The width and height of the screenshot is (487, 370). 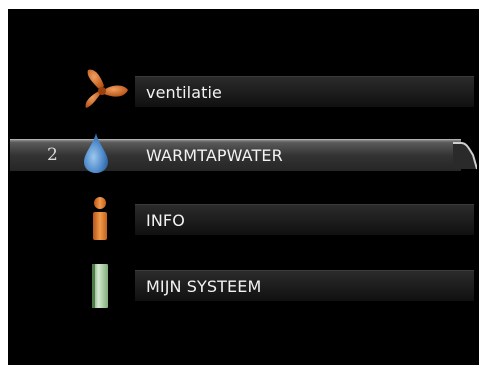 I want to click on info-icon, so click(x=100, y=218).